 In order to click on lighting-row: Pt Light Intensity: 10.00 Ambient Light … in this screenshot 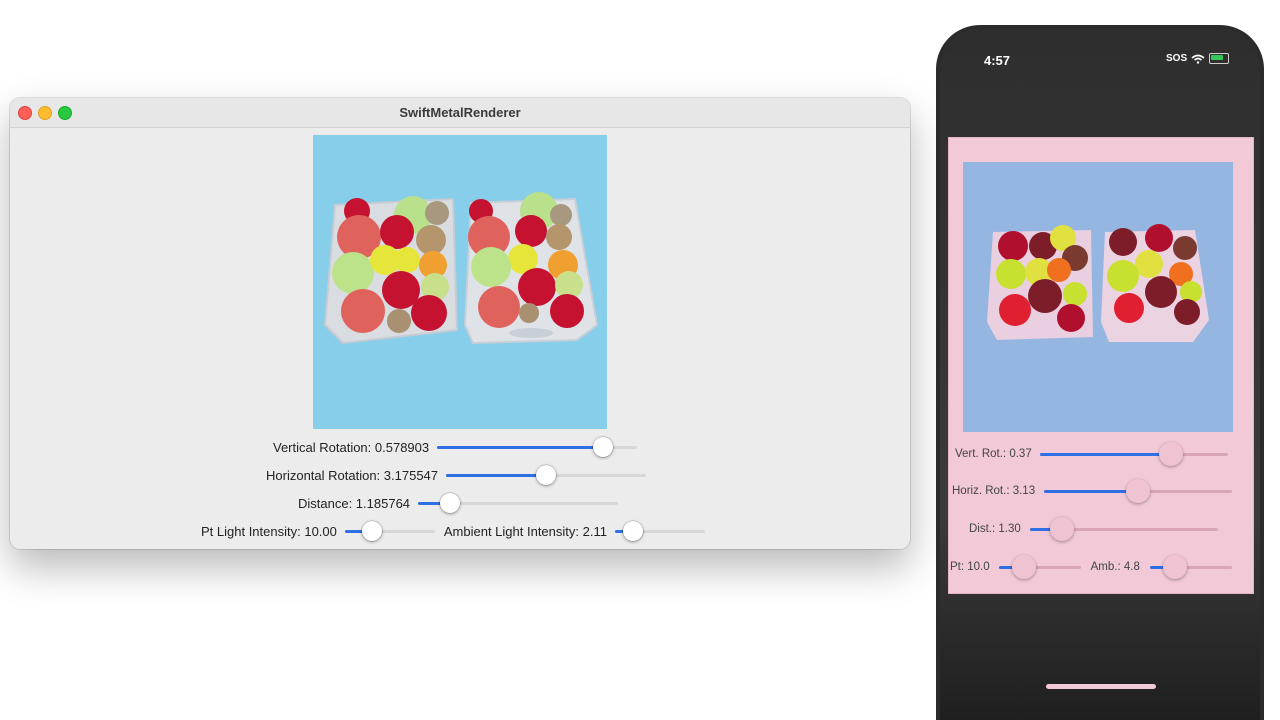, I will do `click(453, 531)`.